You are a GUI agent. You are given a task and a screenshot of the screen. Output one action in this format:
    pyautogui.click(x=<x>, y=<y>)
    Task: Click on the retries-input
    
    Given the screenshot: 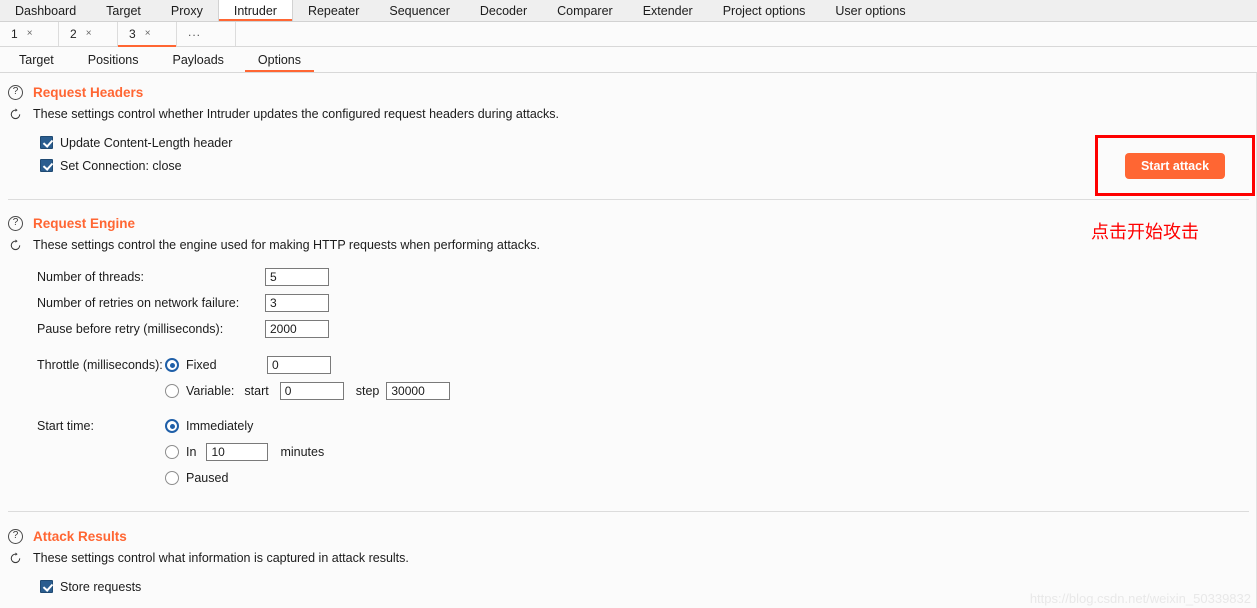 What is the action you would take?
    pyautogui.click(x=297, y=303)
    